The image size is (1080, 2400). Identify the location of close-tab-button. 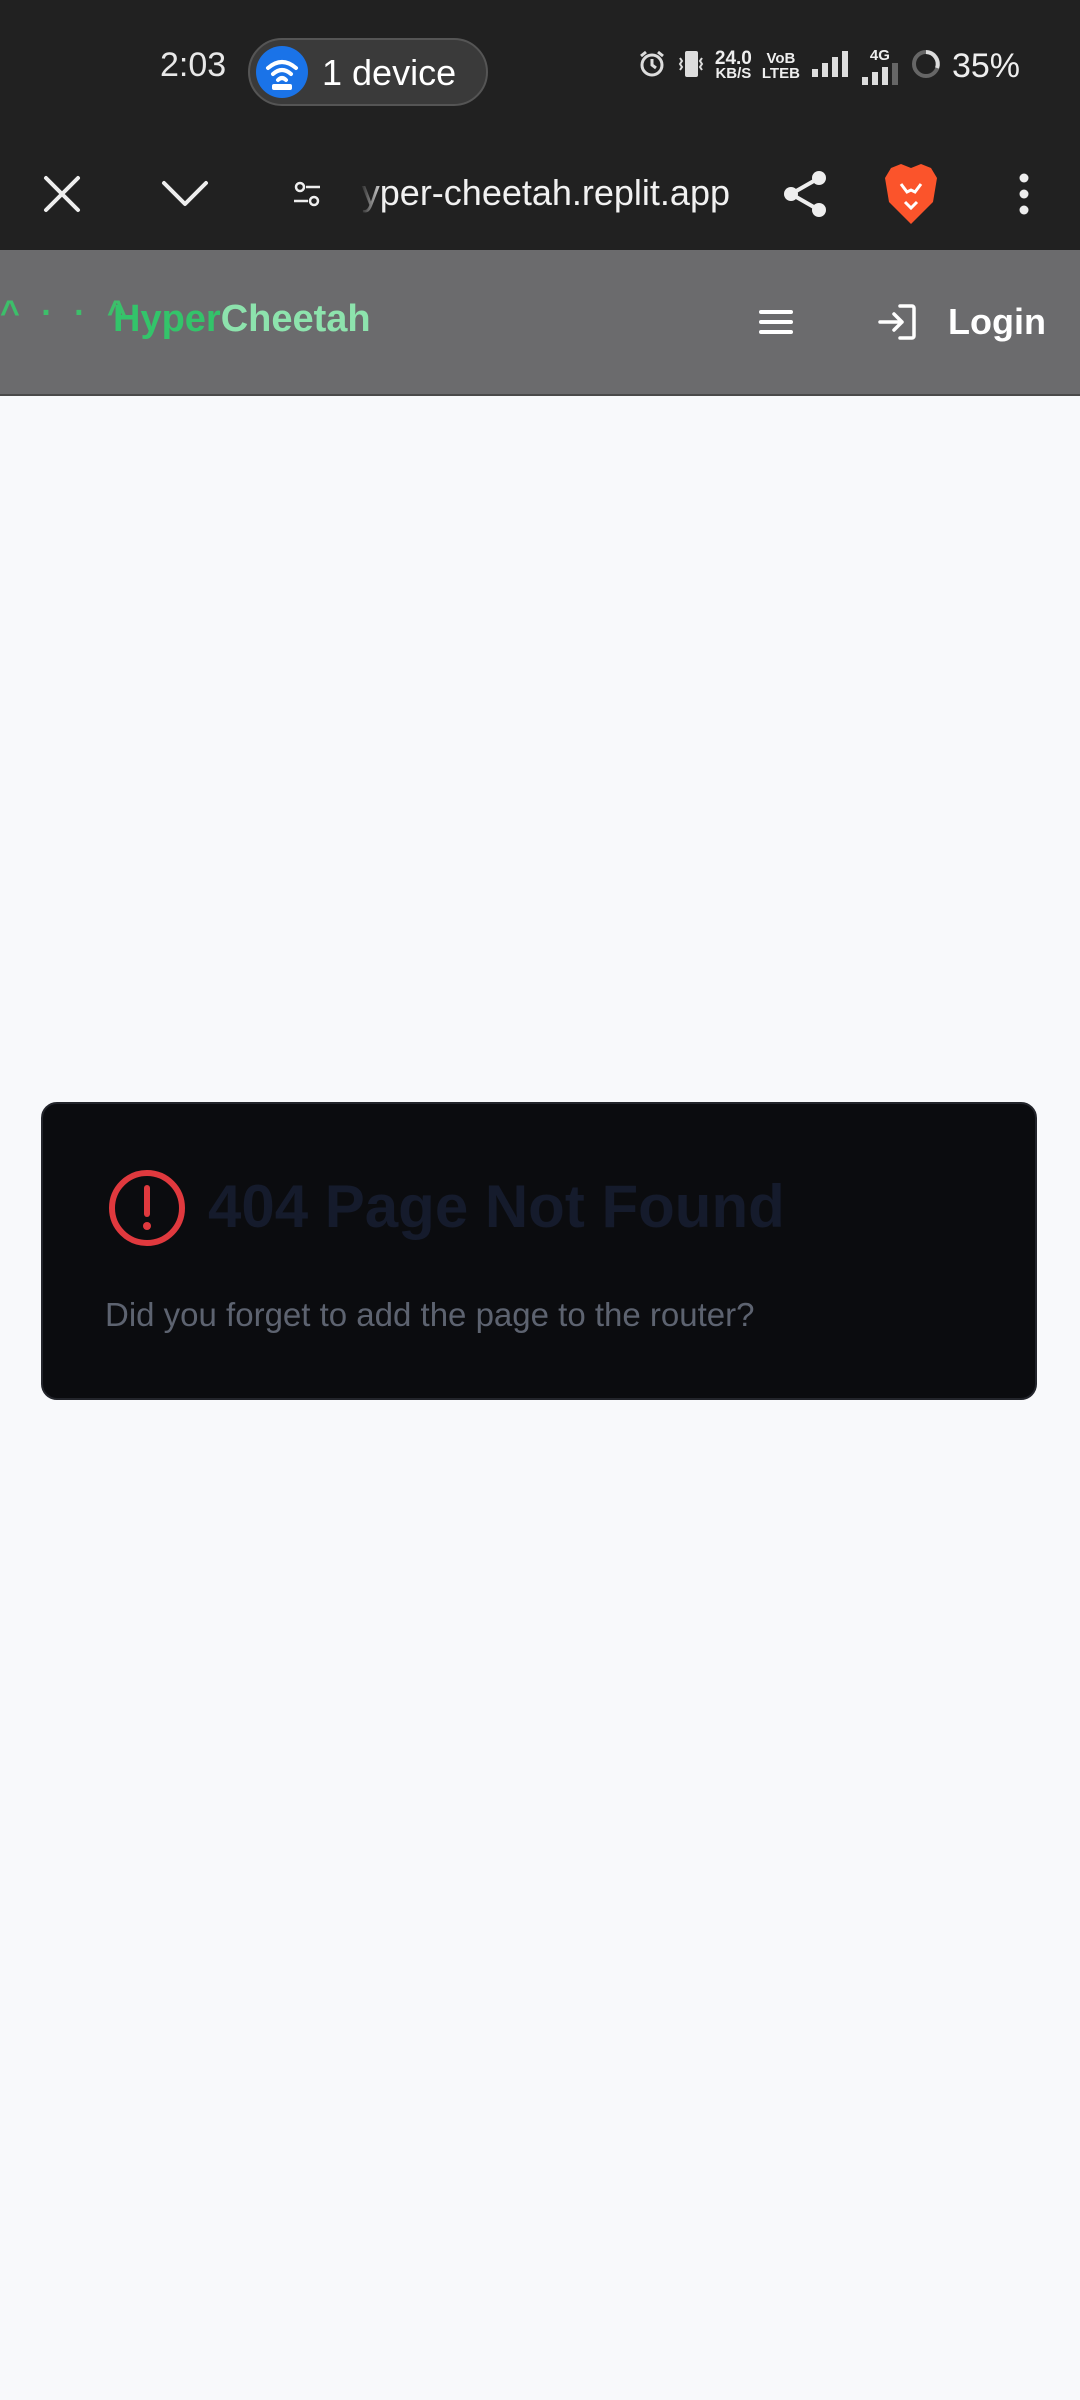
(62, 194).